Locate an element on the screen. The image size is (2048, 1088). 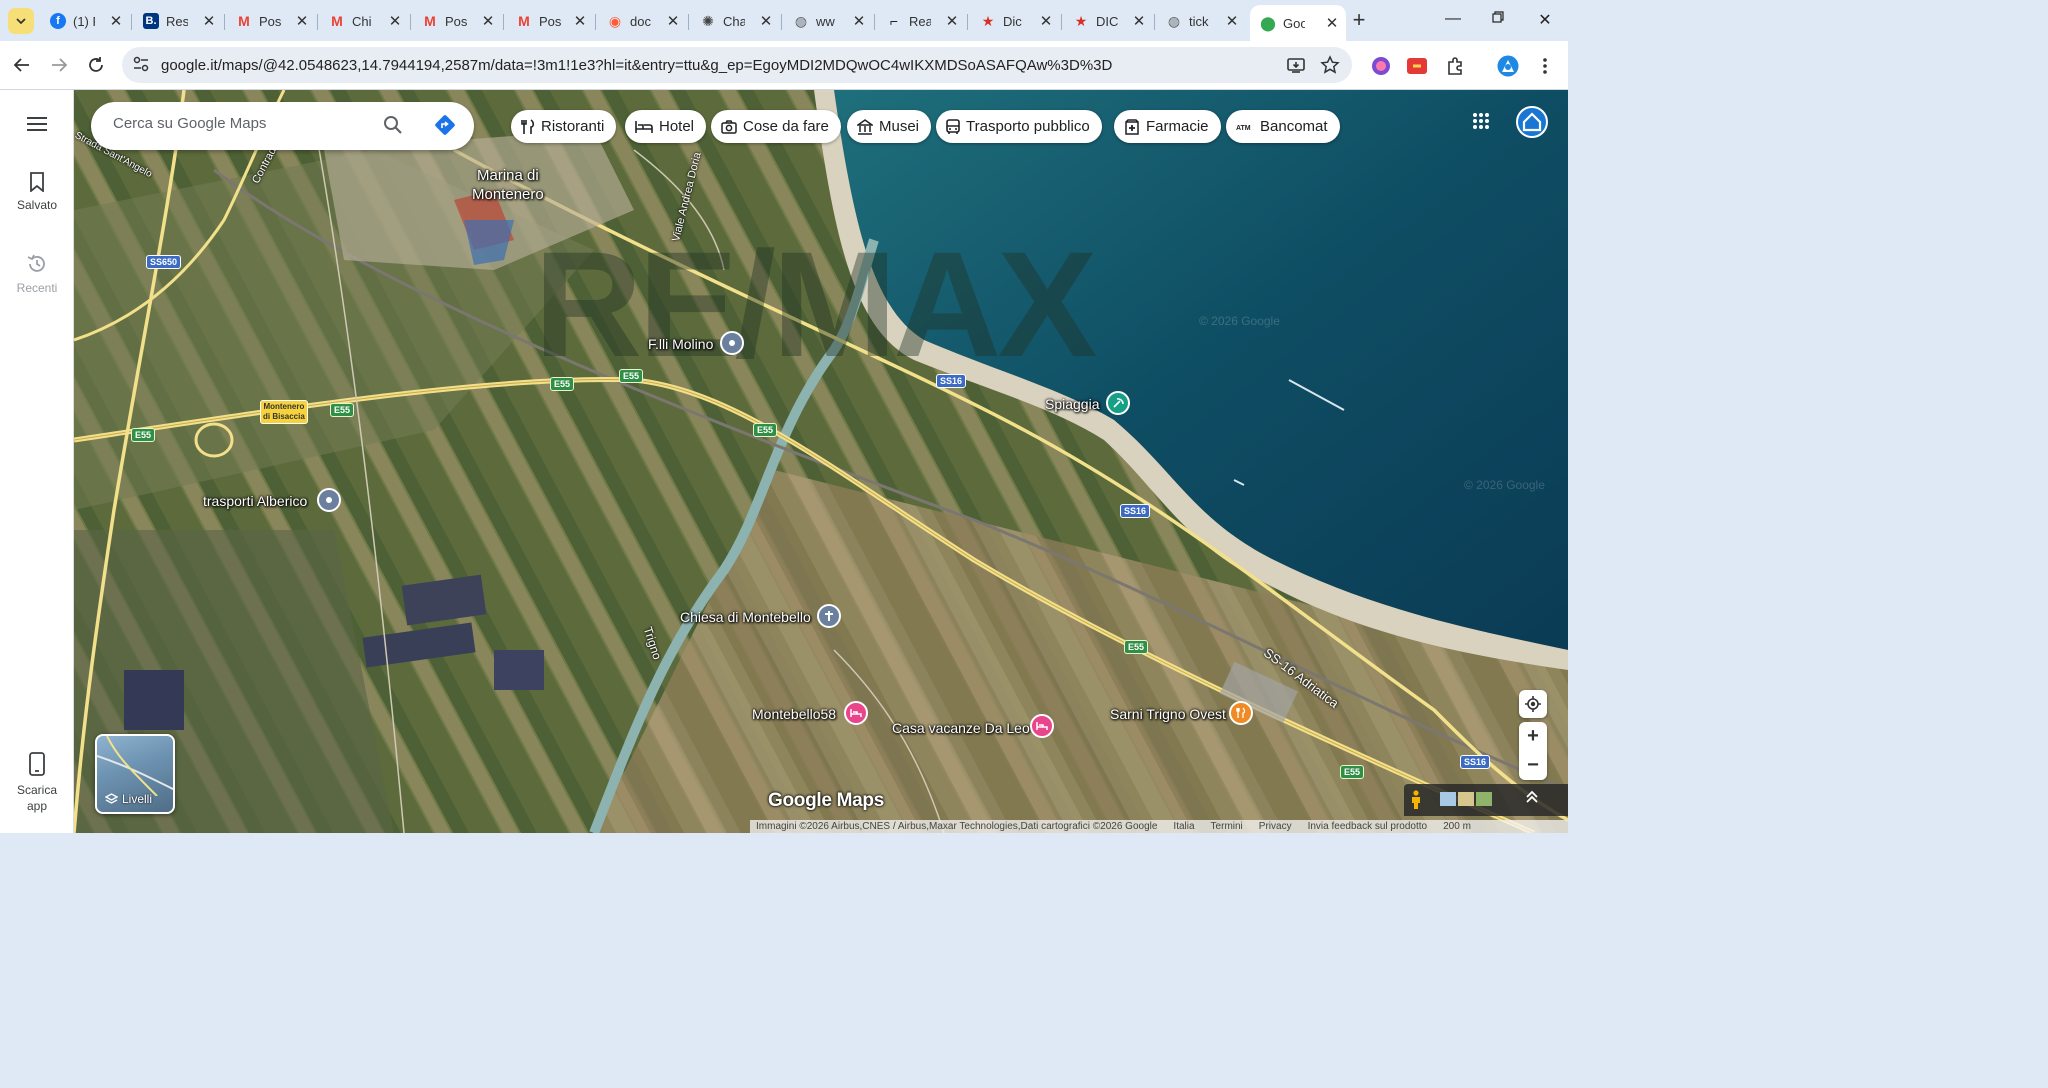
extension-2-icon is located at coordinates (1417, 66).